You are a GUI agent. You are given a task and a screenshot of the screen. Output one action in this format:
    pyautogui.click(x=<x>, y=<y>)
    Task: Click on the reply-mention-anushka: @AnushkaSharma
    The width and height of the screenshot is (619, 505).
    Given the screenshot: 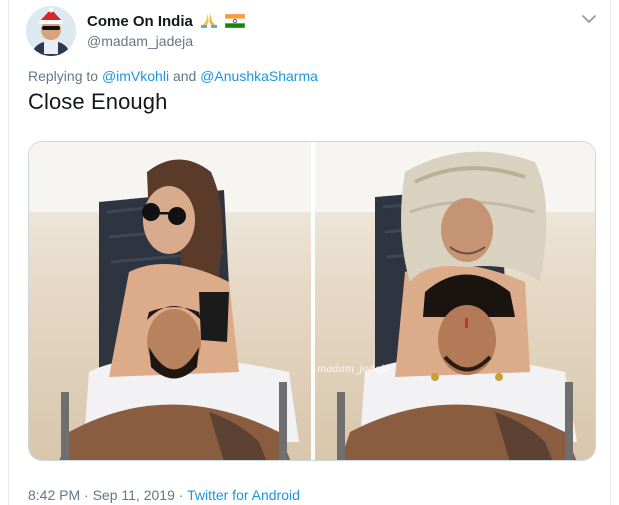 What is the action you would take?
    pyautogui.click(x=259, y=76)
    